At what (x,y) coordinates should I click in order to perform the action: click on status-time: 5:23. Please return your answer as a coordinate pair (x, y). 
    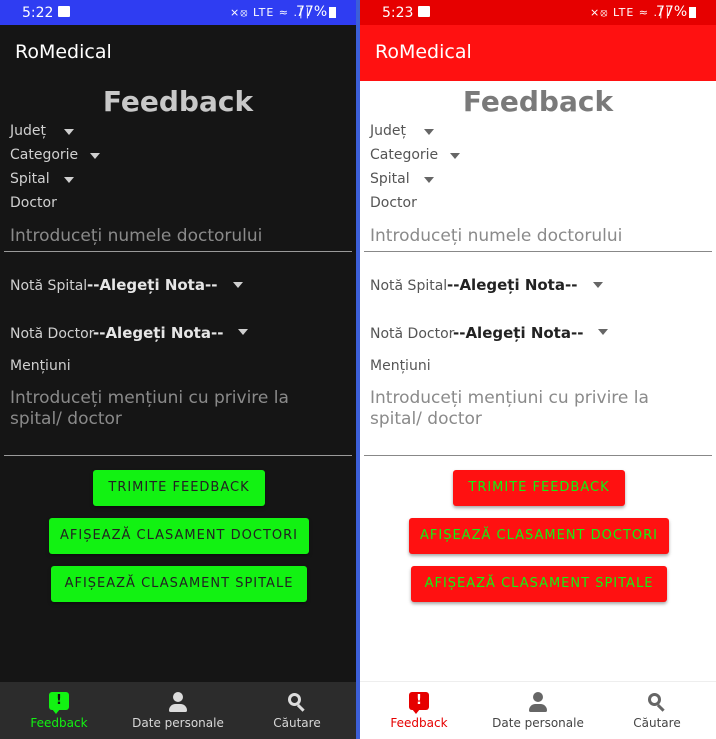
    Looking at the image, I should click on (398, 13).